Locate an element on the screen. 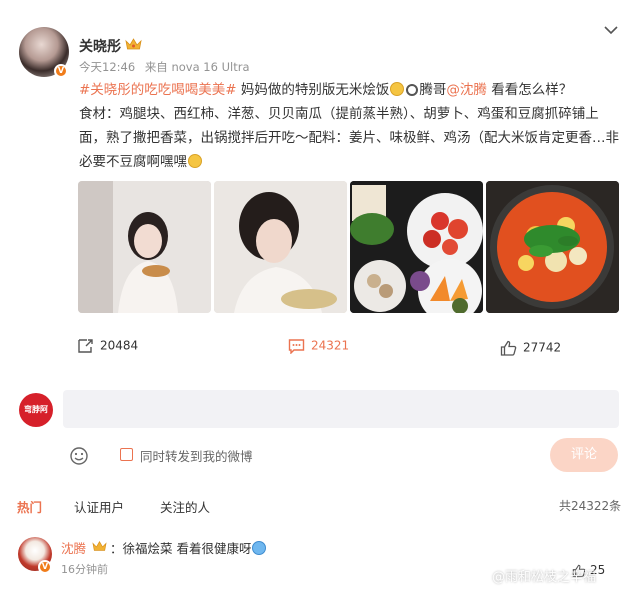 The width and height of the screenshot is (639, 592). like-button: 27742 is located at coordinates (530, 351).